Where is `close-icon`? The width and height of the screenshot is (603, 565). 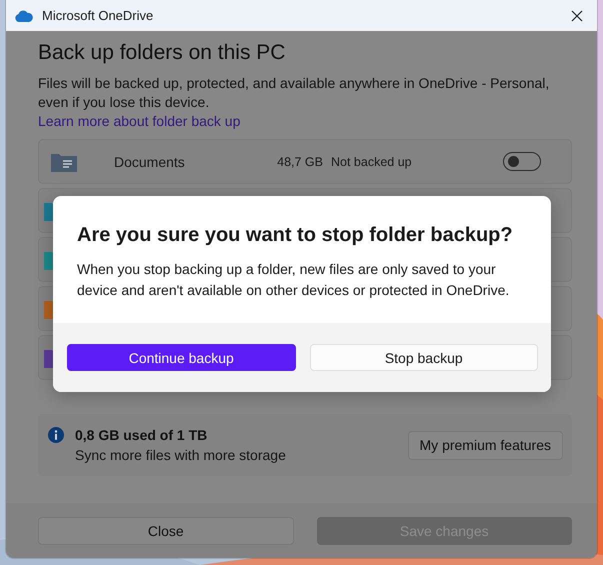 close-icon is located at coordinates (577, 16).